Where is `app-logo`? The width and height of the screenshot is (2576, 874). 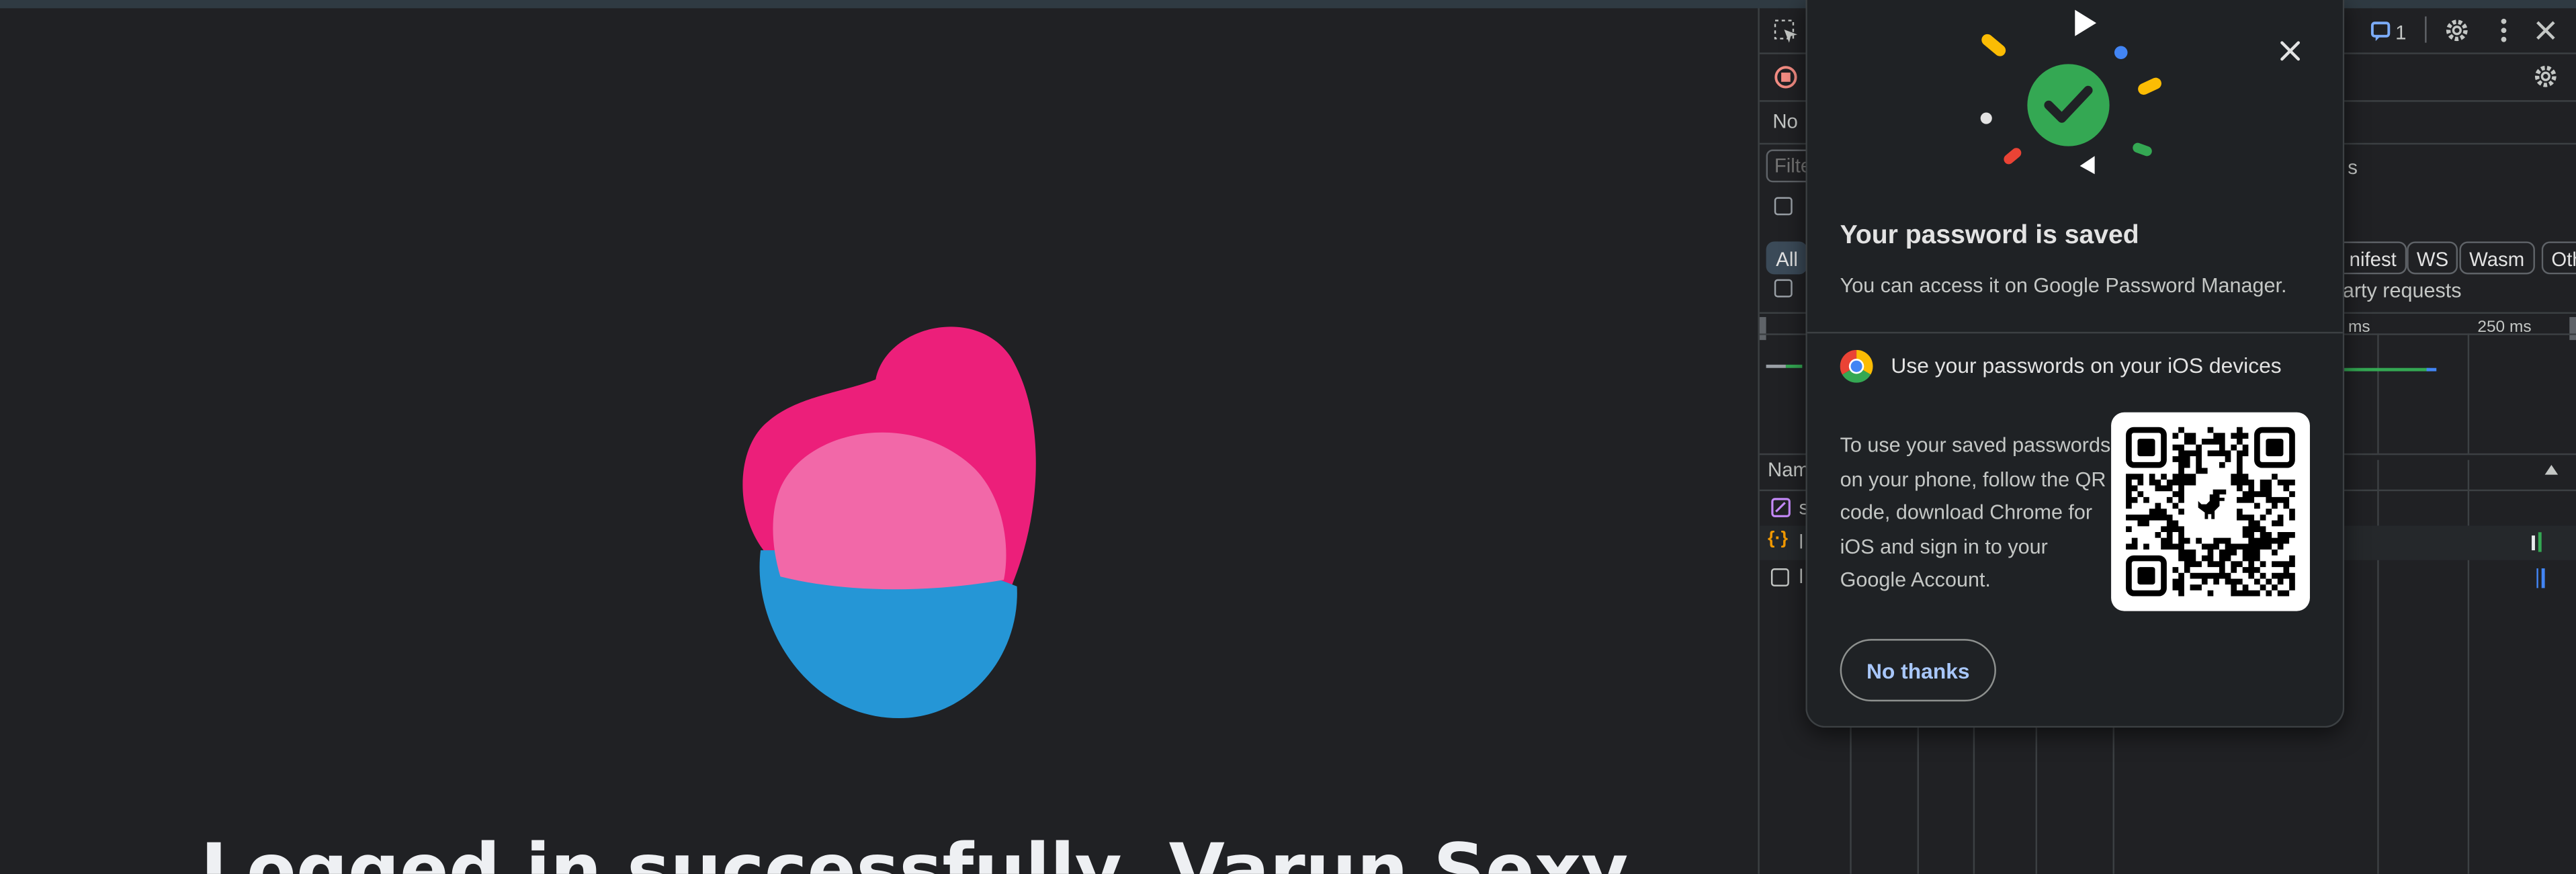
app-logo is located at coordinates (889, 522).